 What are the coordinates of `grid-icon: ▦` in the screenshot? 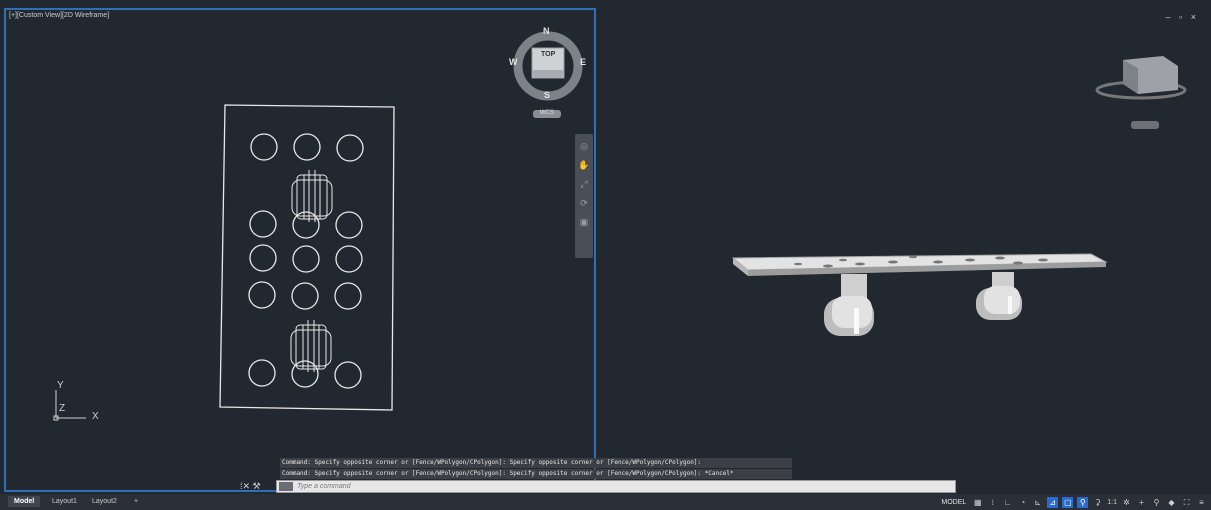 It's located at (977, 502).